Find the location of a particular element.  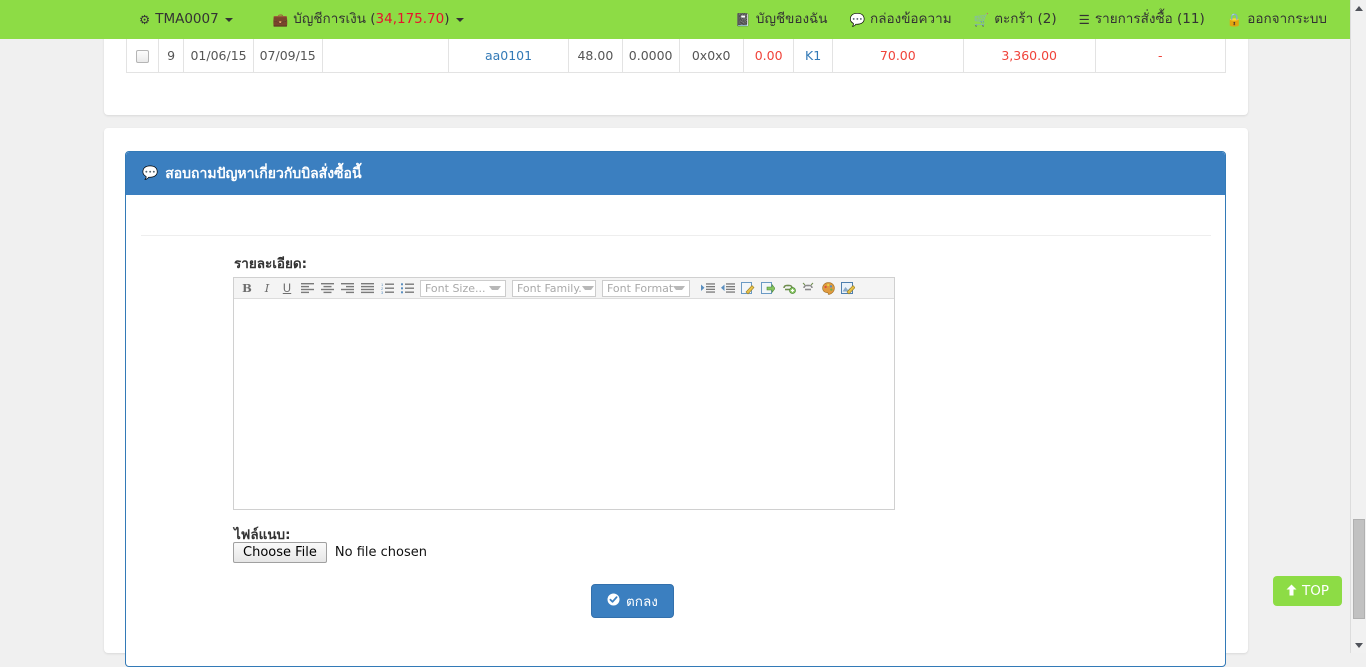

triangle-up-icon is located at coordinates (1359, 8).